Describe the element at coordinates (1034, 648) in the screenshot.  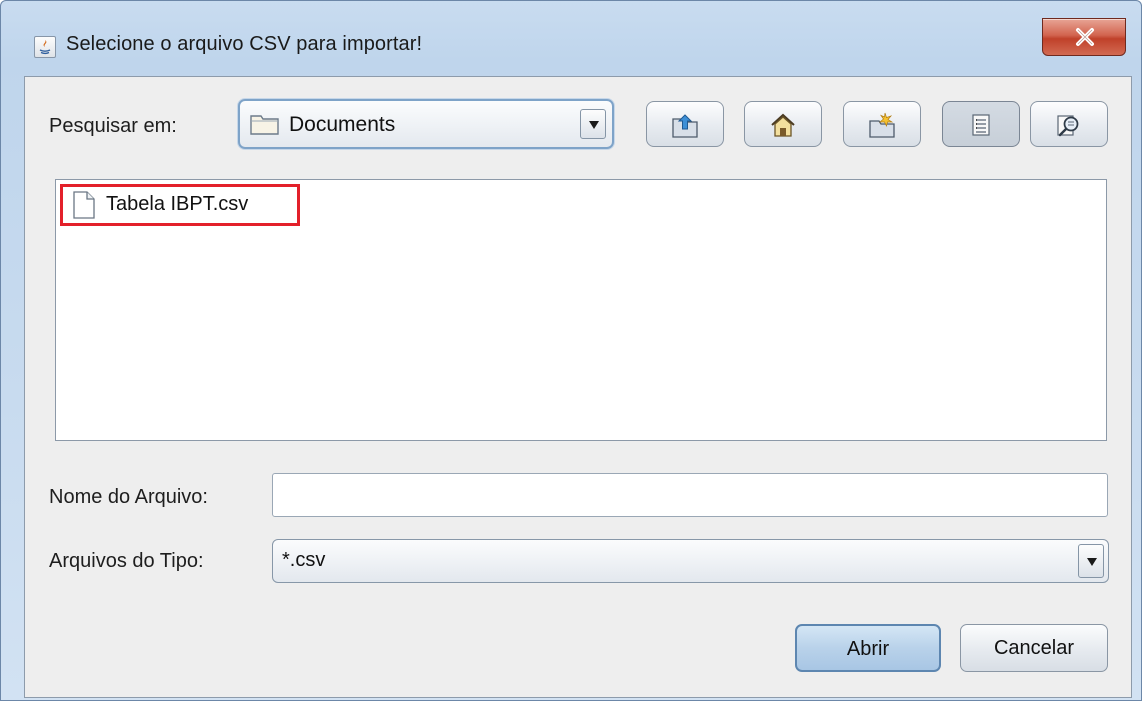
I see `cancel-button: Cancelar` at that location.